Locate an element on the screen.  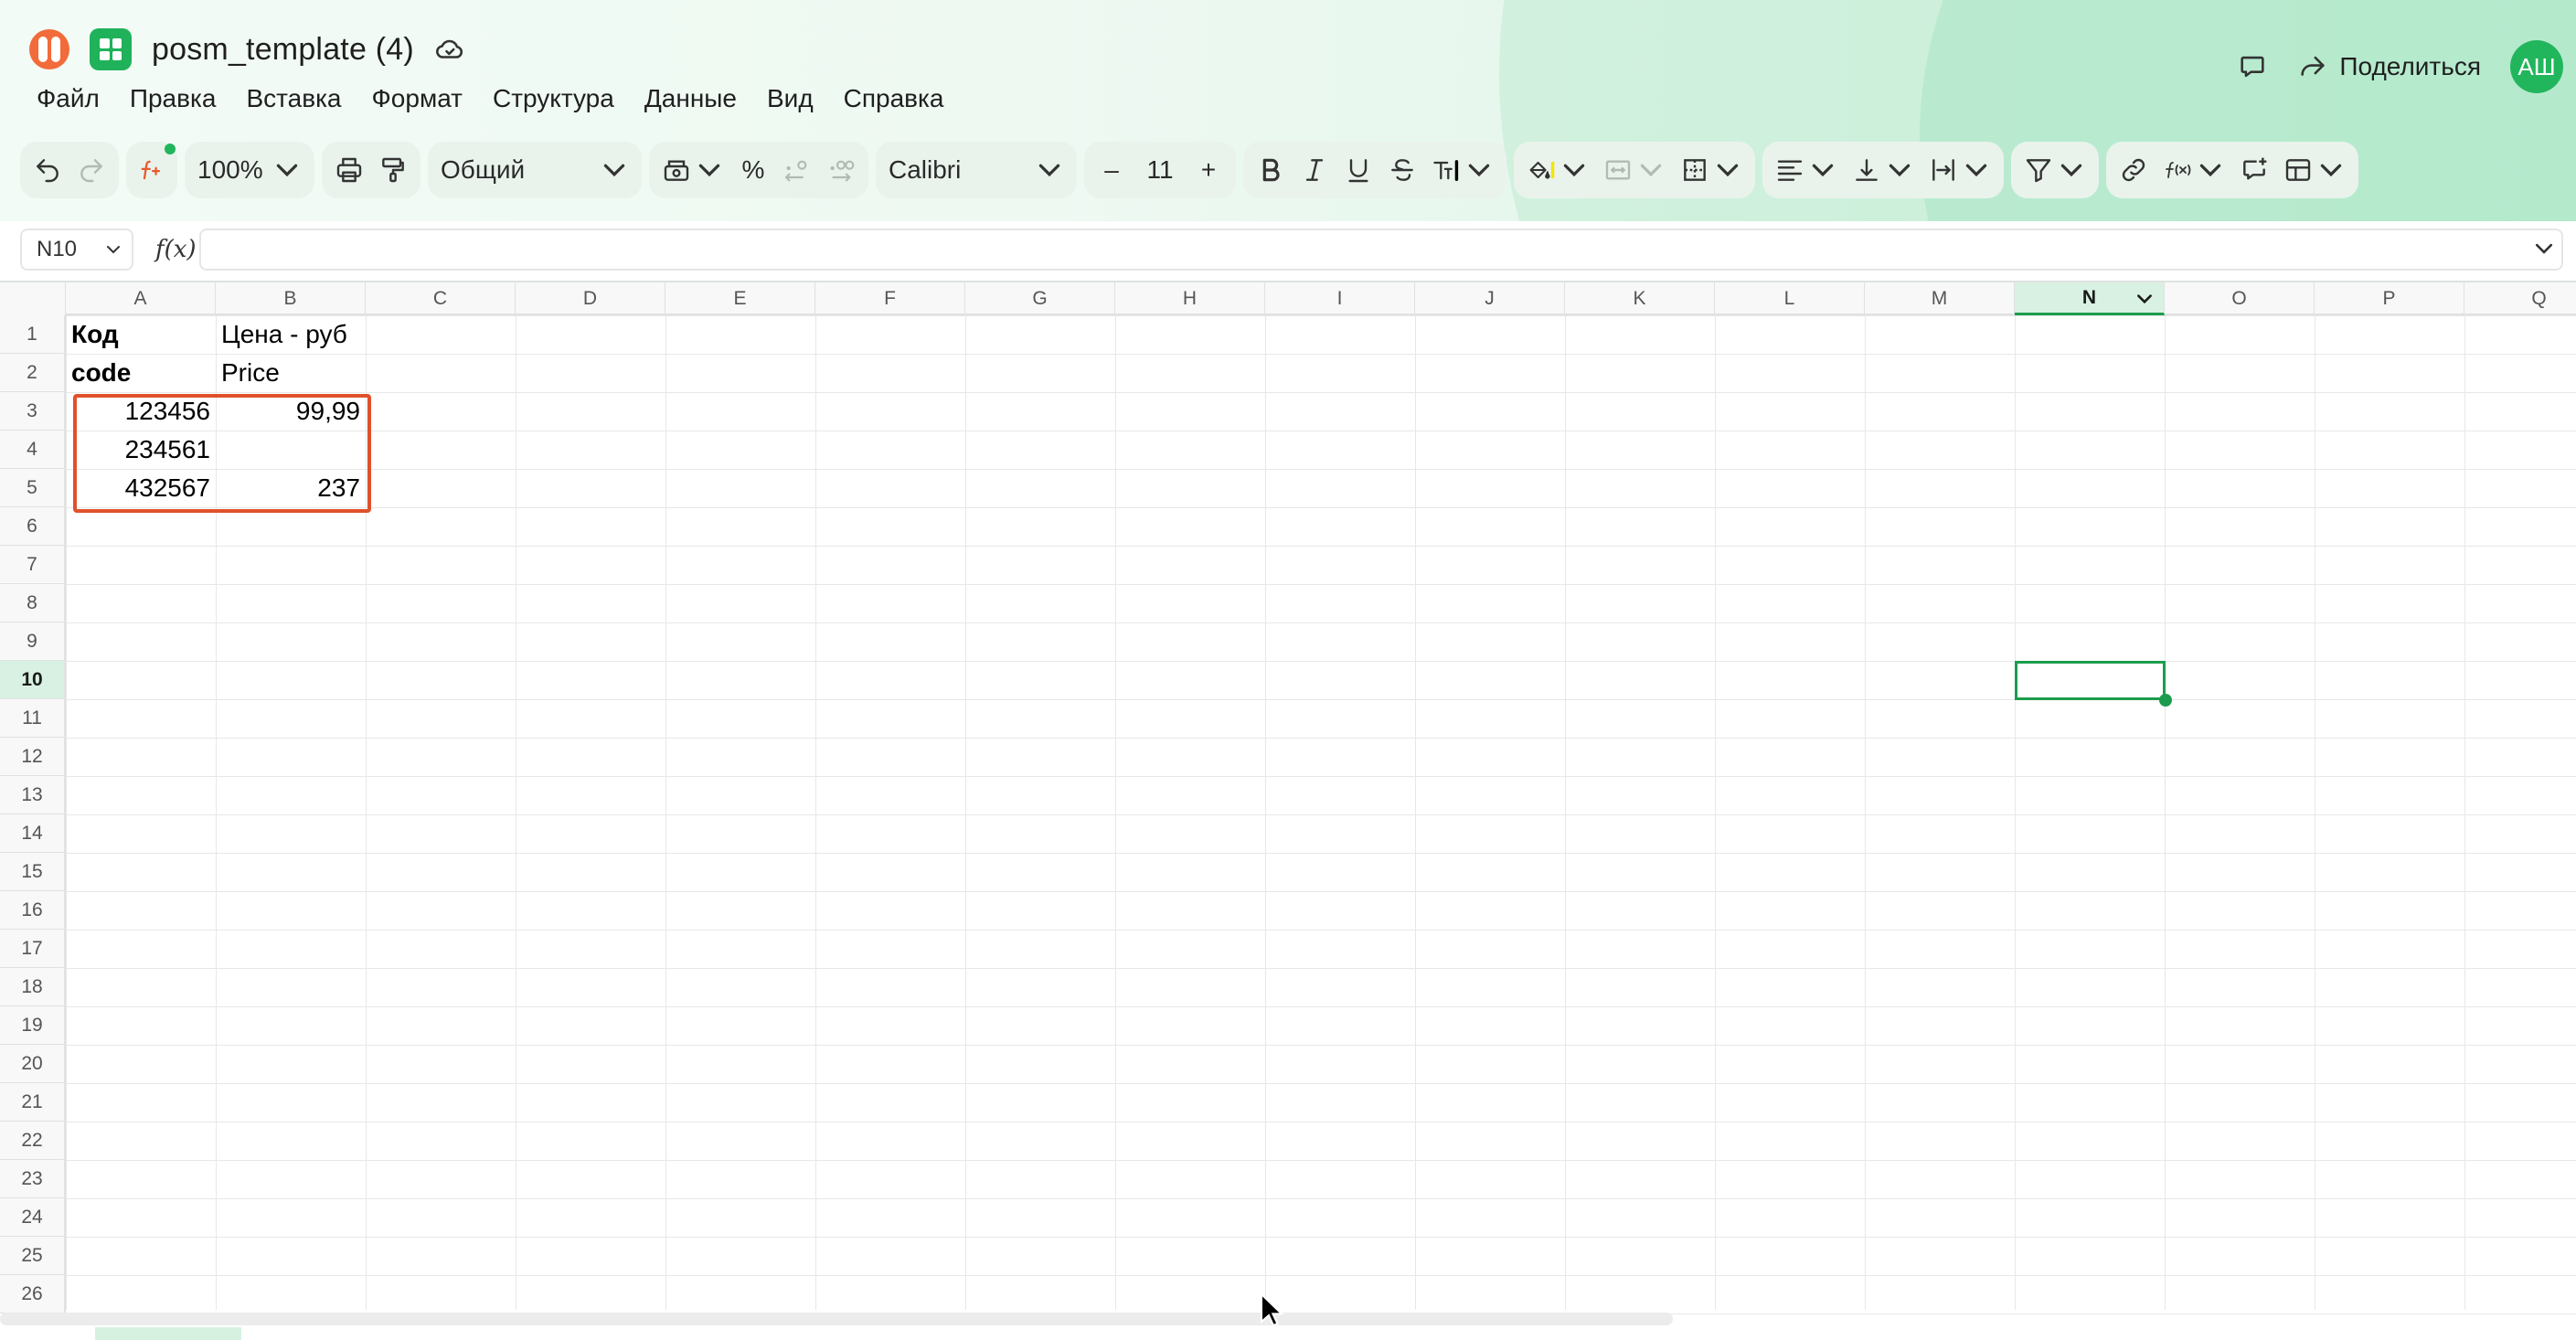
paint-format-button is located at coordinates (393, 170).